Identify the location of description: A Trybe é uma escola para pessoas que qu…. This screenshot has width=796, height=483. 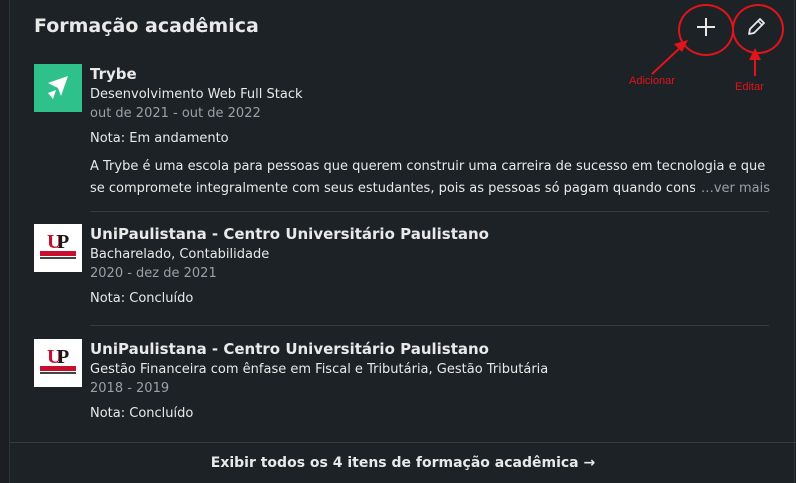
(430, 178).